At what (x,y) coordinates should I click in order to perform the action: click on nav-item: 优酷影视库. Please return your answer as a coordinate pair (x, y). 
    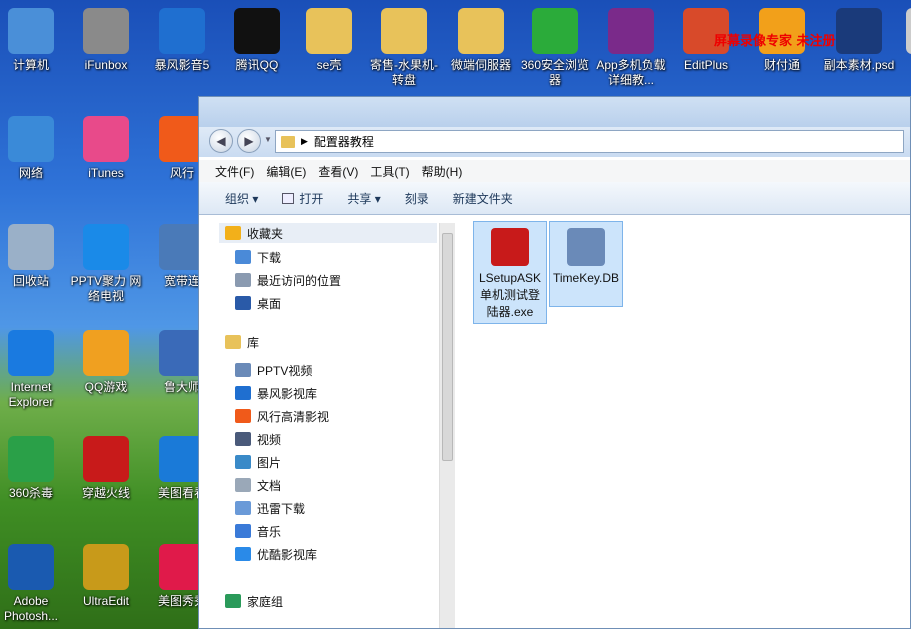
    Looking at the image, I should click on (276, 554).